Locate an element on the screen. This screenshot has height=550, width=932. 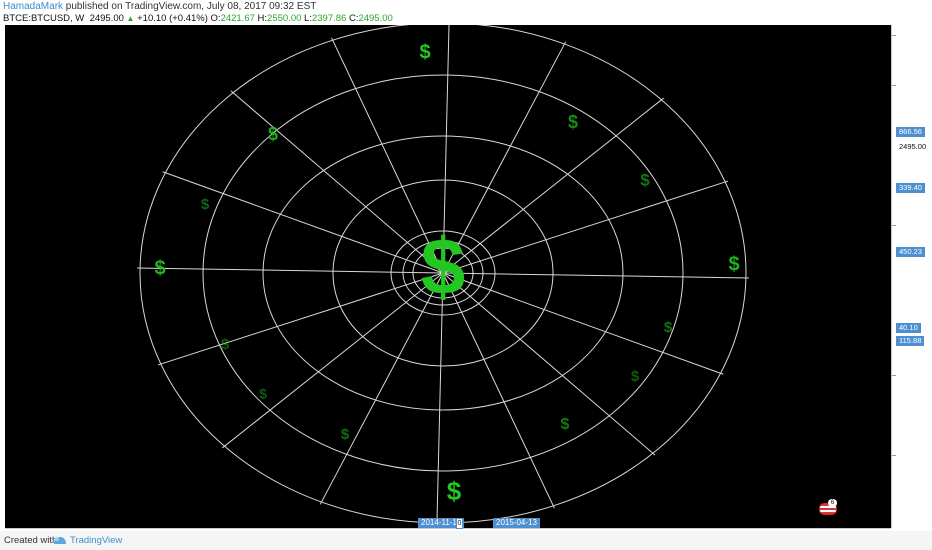
price-label: 115.88 is located at coordinates (910, 341).